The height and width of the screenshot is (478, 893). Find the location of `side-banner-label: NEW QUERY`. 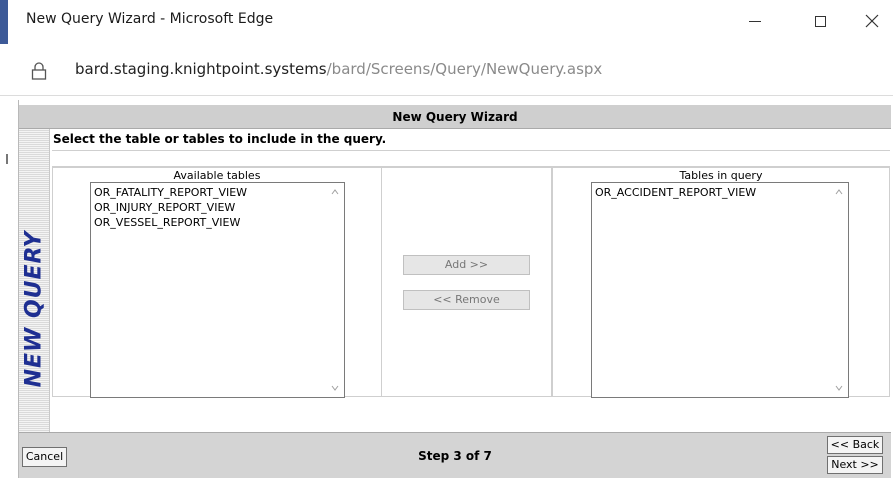

side-banner-label: NEW QUERY is located at coordinates (34, 309).